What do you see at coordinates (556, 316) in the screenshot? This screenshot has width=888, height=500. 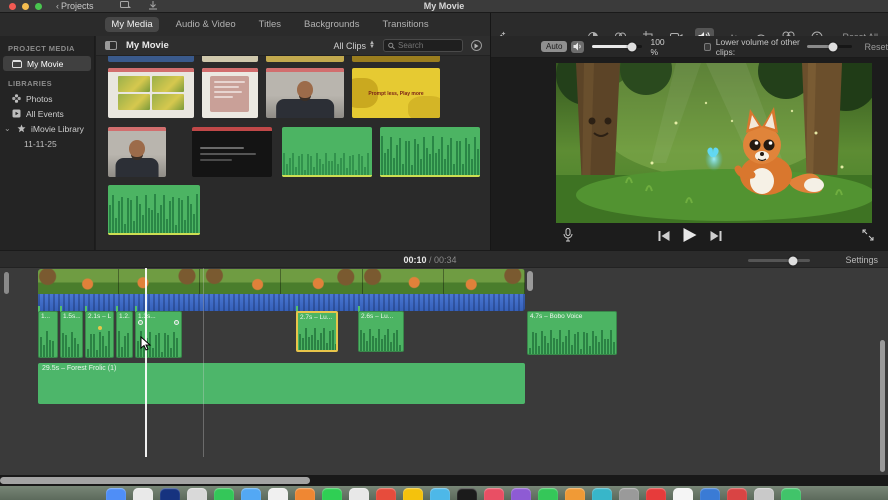 I see `audio-clip-label: 4.7s – Bobo Voice` at bounding box center [556, 316].